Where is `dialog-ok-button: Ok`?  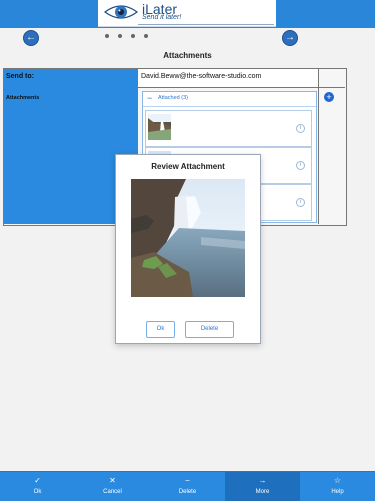
dialog-ok-button: Ok is located at coordinates (160, 329).